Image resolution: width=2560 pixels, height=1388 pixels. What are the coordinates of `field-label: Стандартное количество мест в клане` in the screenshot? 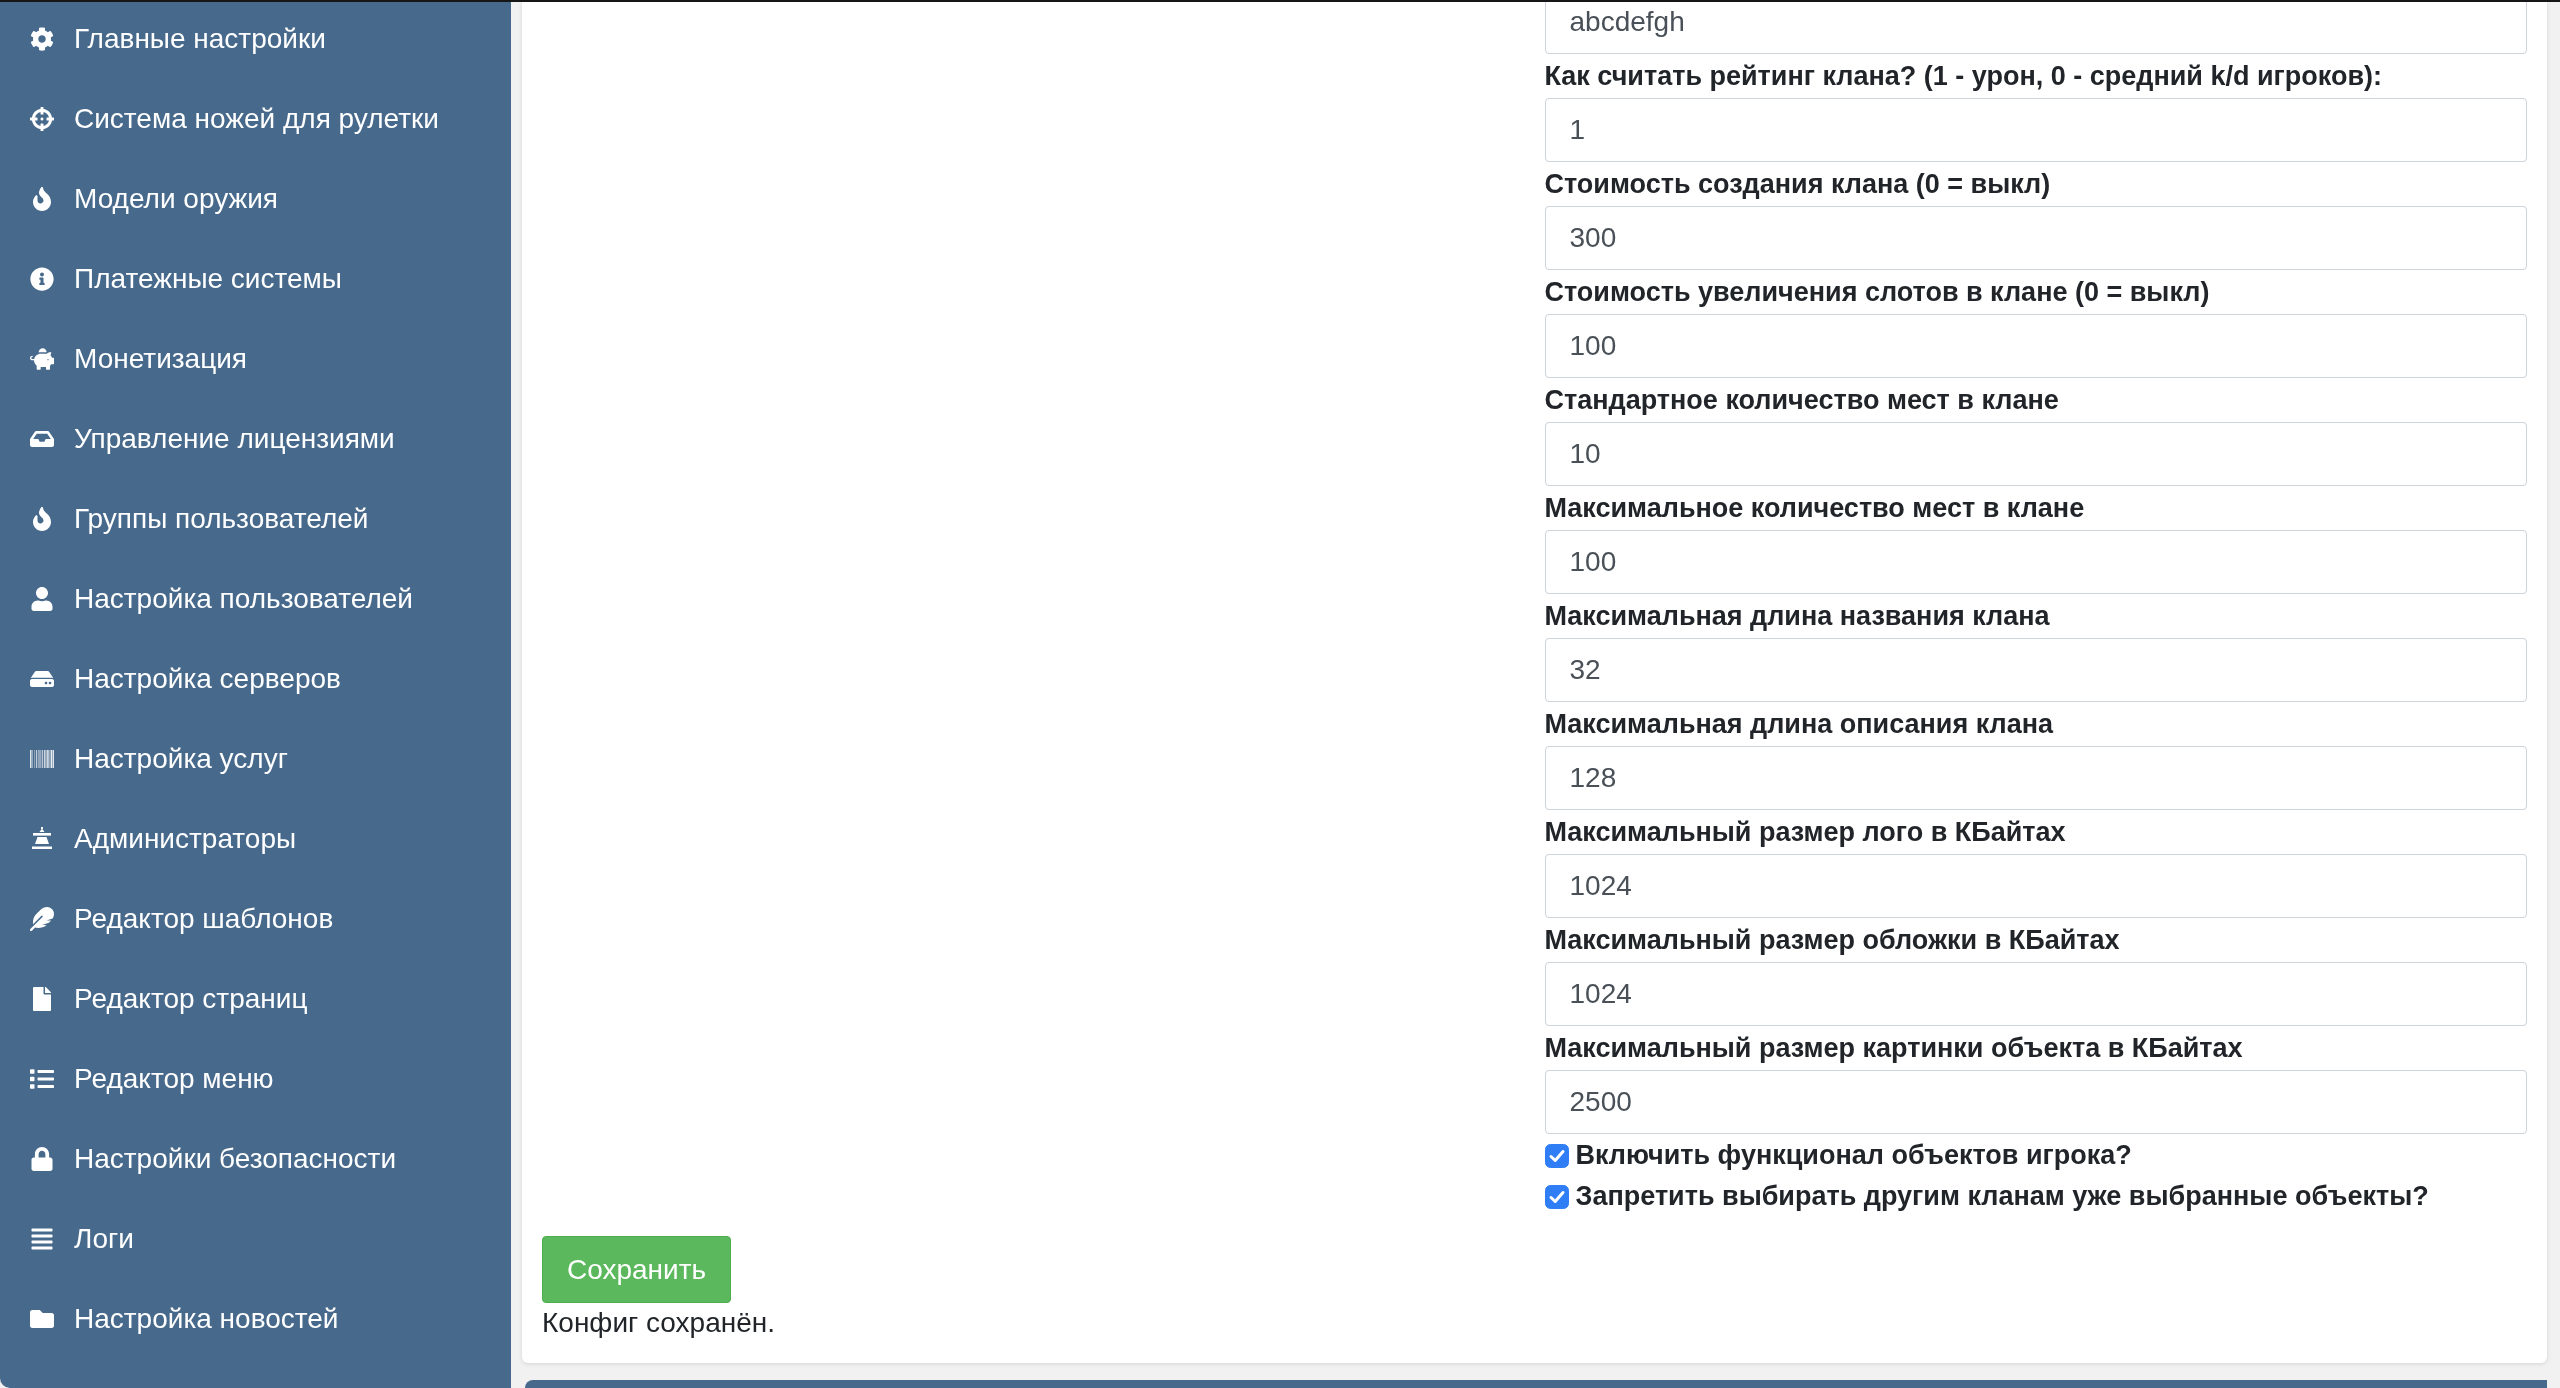 It's located at (1801, 400).